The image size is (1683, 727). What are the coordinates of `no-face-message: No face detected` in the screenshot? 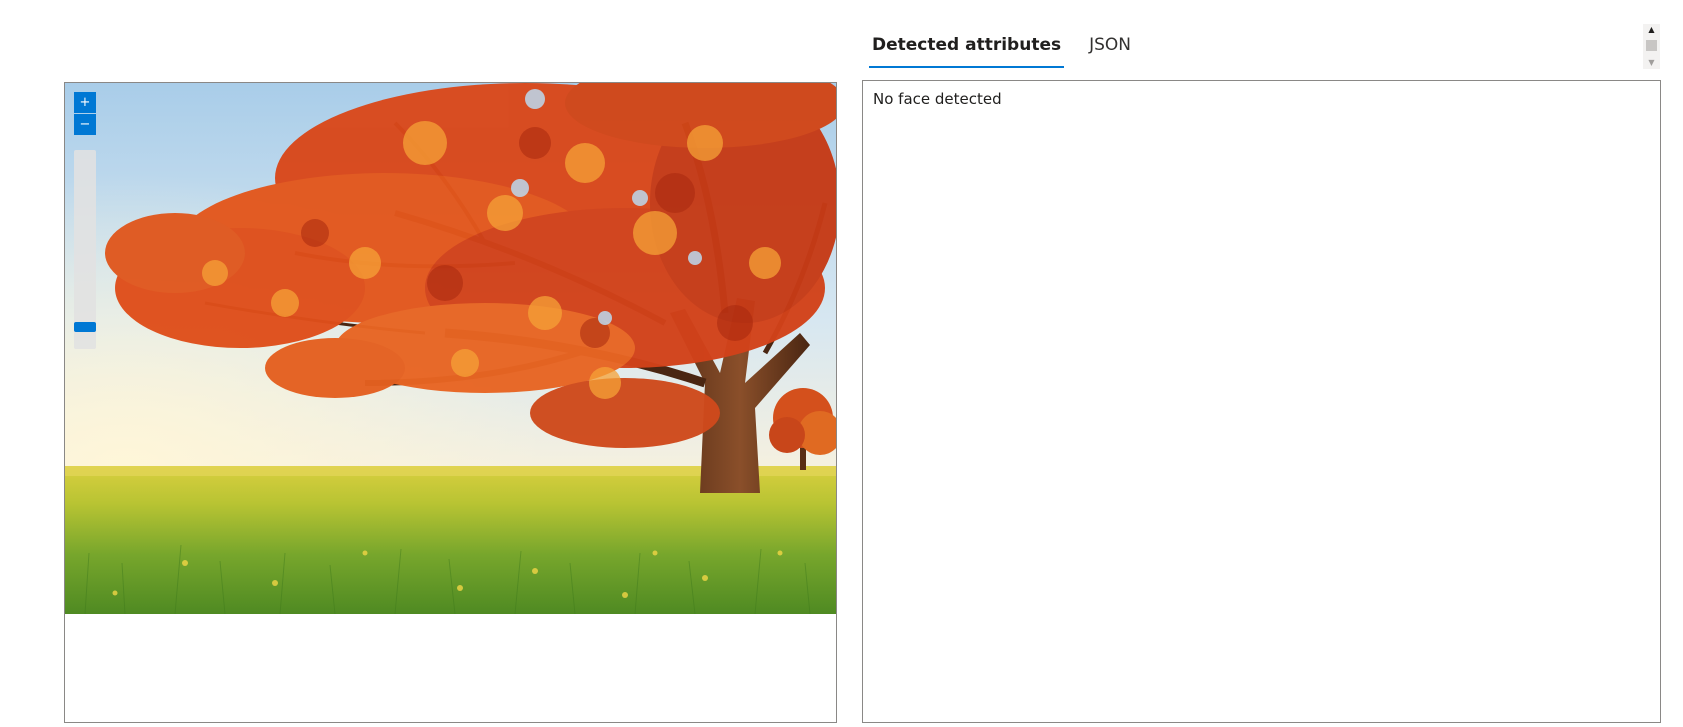 It's located at (937, 99).